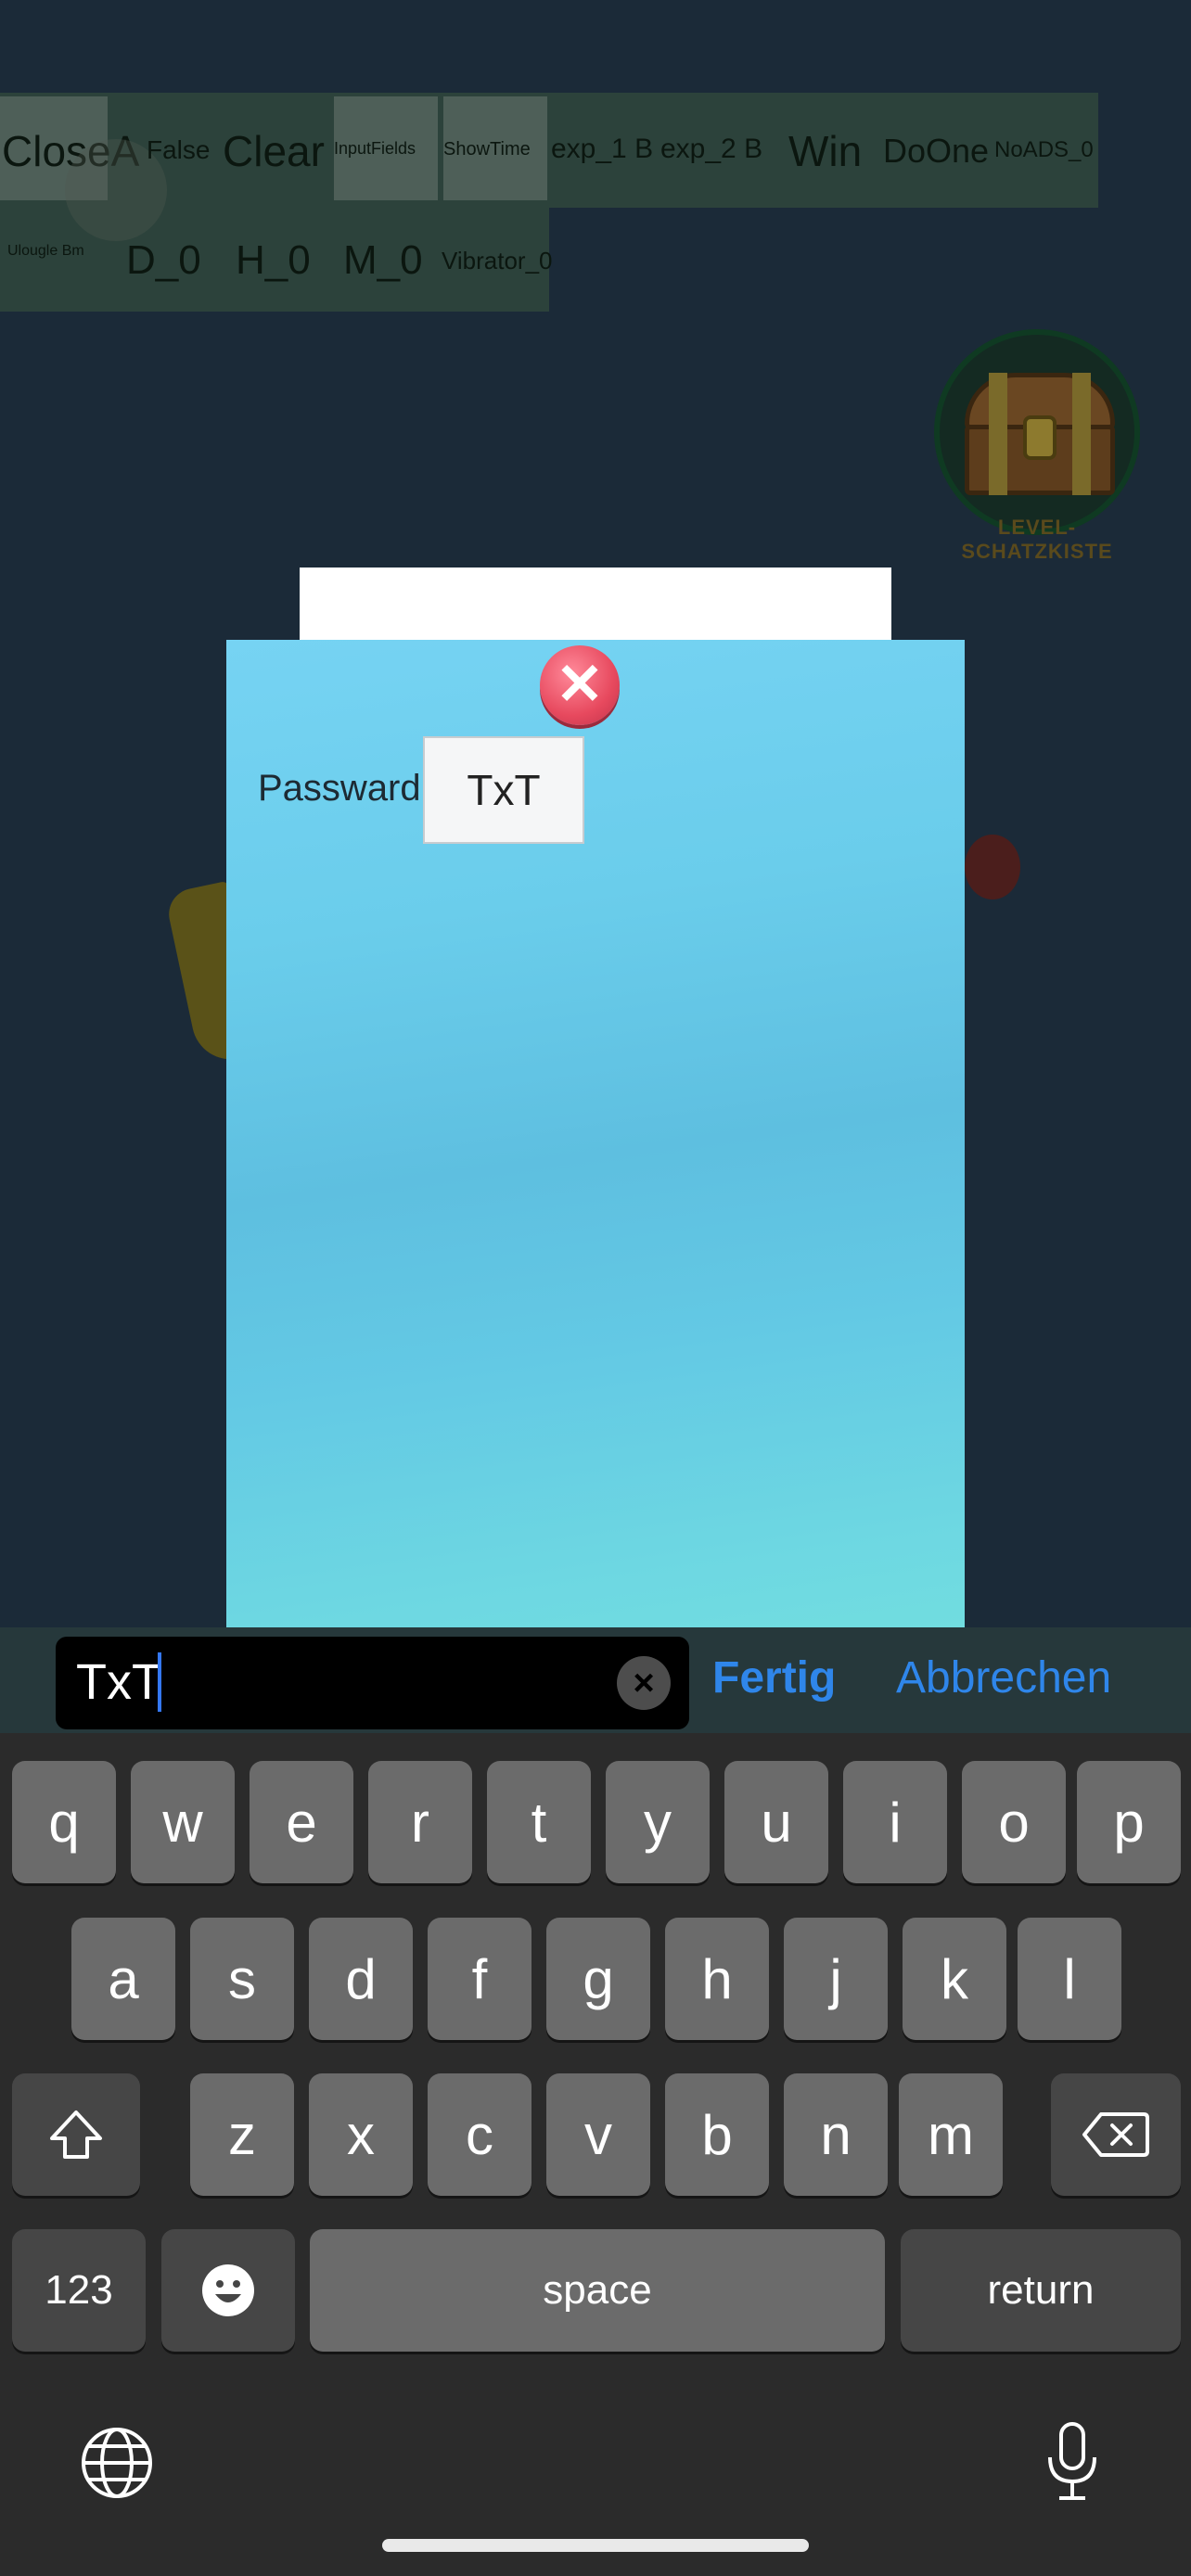 The image size is (1191, 2576). What do you see at coordinates (242, 2134) in the screenshot?
I see `key-z: z` at bounding box center [242, 2134].